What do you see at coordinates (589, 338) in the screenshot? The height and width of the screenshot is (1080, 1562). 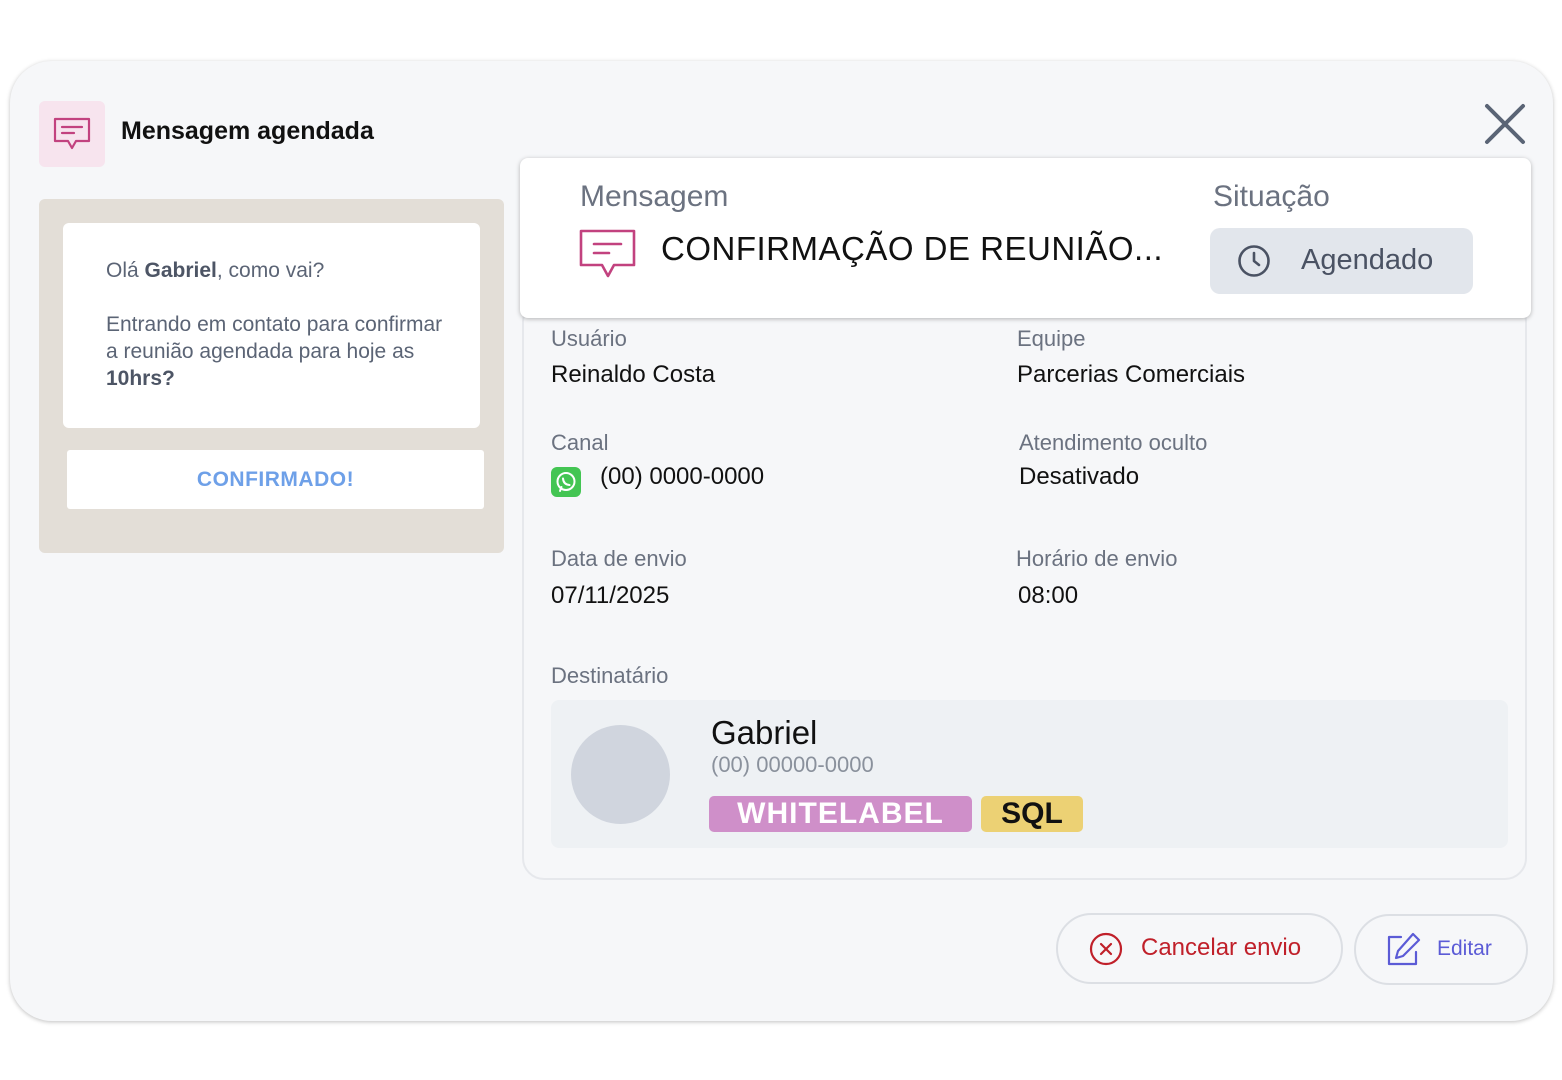 I see `user-label: Usuário` at bounding box center [589, 338].